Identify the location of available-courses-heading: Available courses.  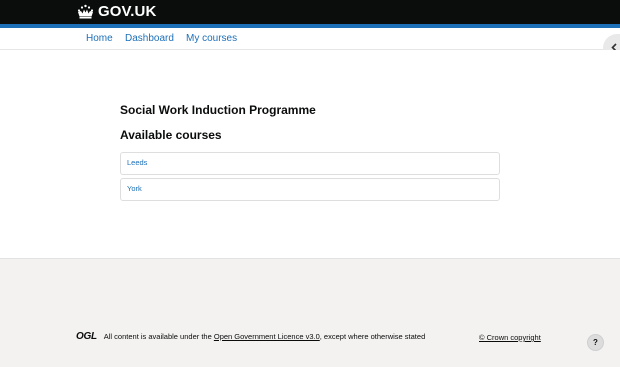
(171, 135).